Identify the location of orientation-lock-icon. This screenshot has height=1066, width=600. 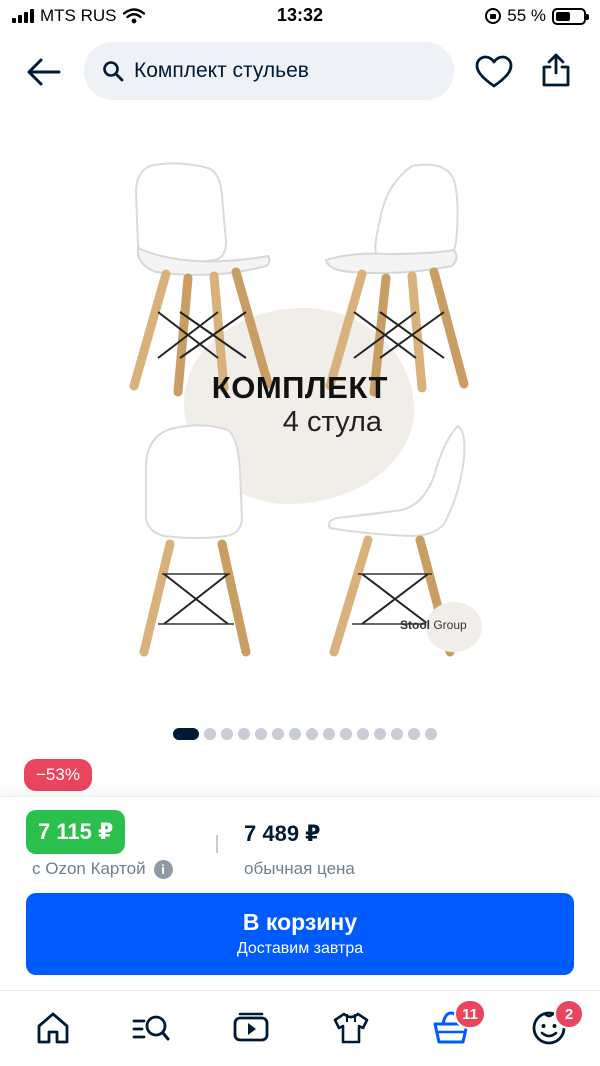
(493, 16).